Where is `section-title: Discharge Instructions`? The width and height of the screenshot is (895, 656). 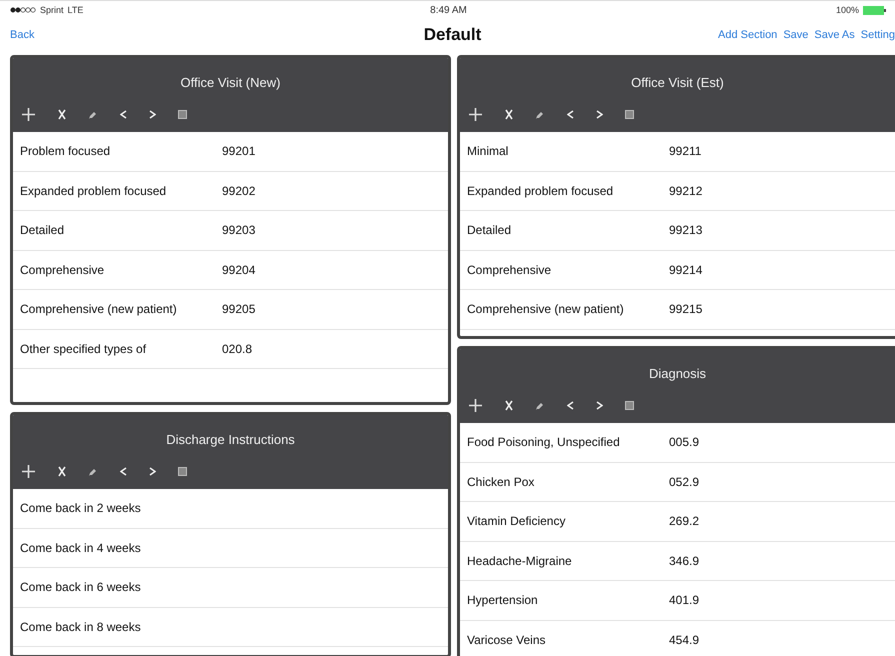 section-title: Discharge Instructions is located at coordinates (230, 439).